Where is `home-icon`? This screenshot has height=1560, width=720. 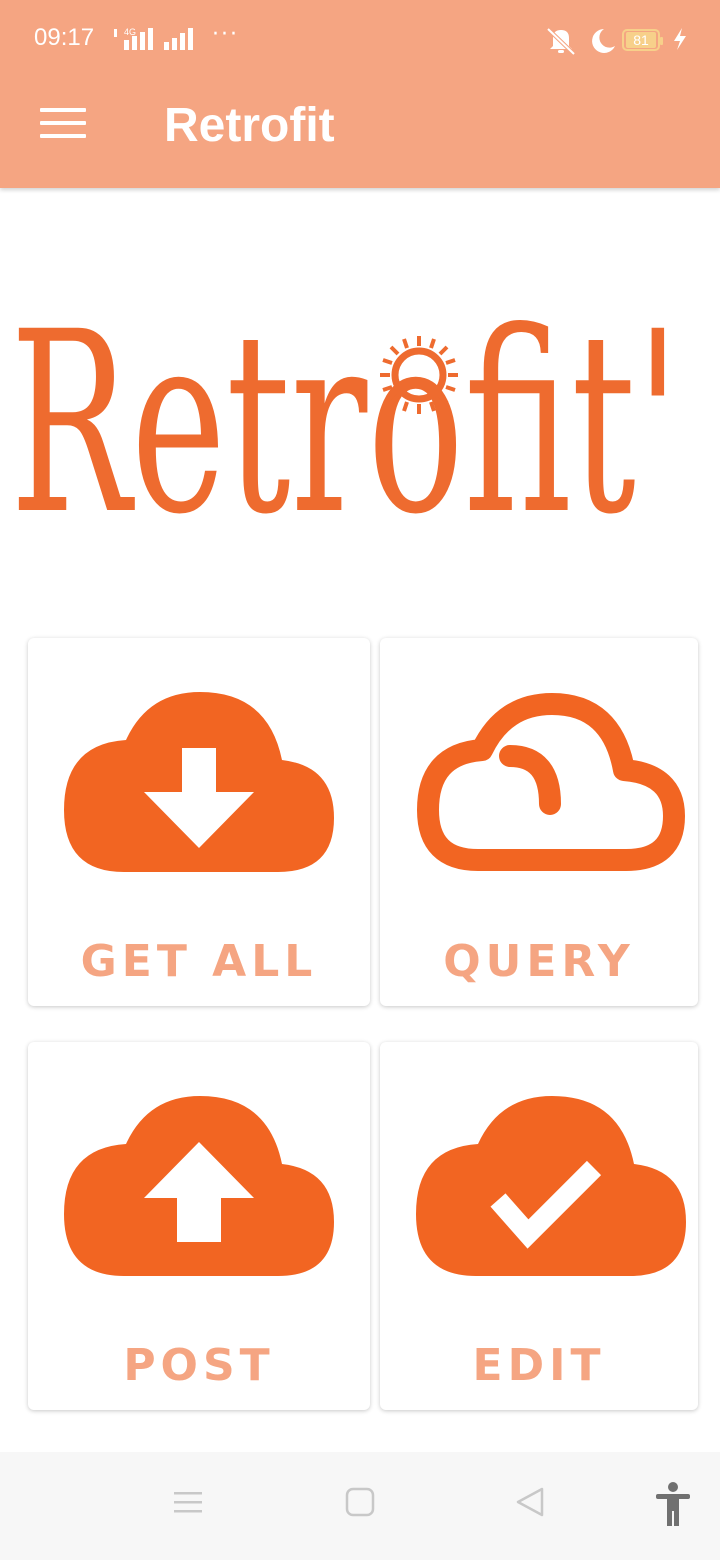 home-icon is located at coordinates (360, 1504).